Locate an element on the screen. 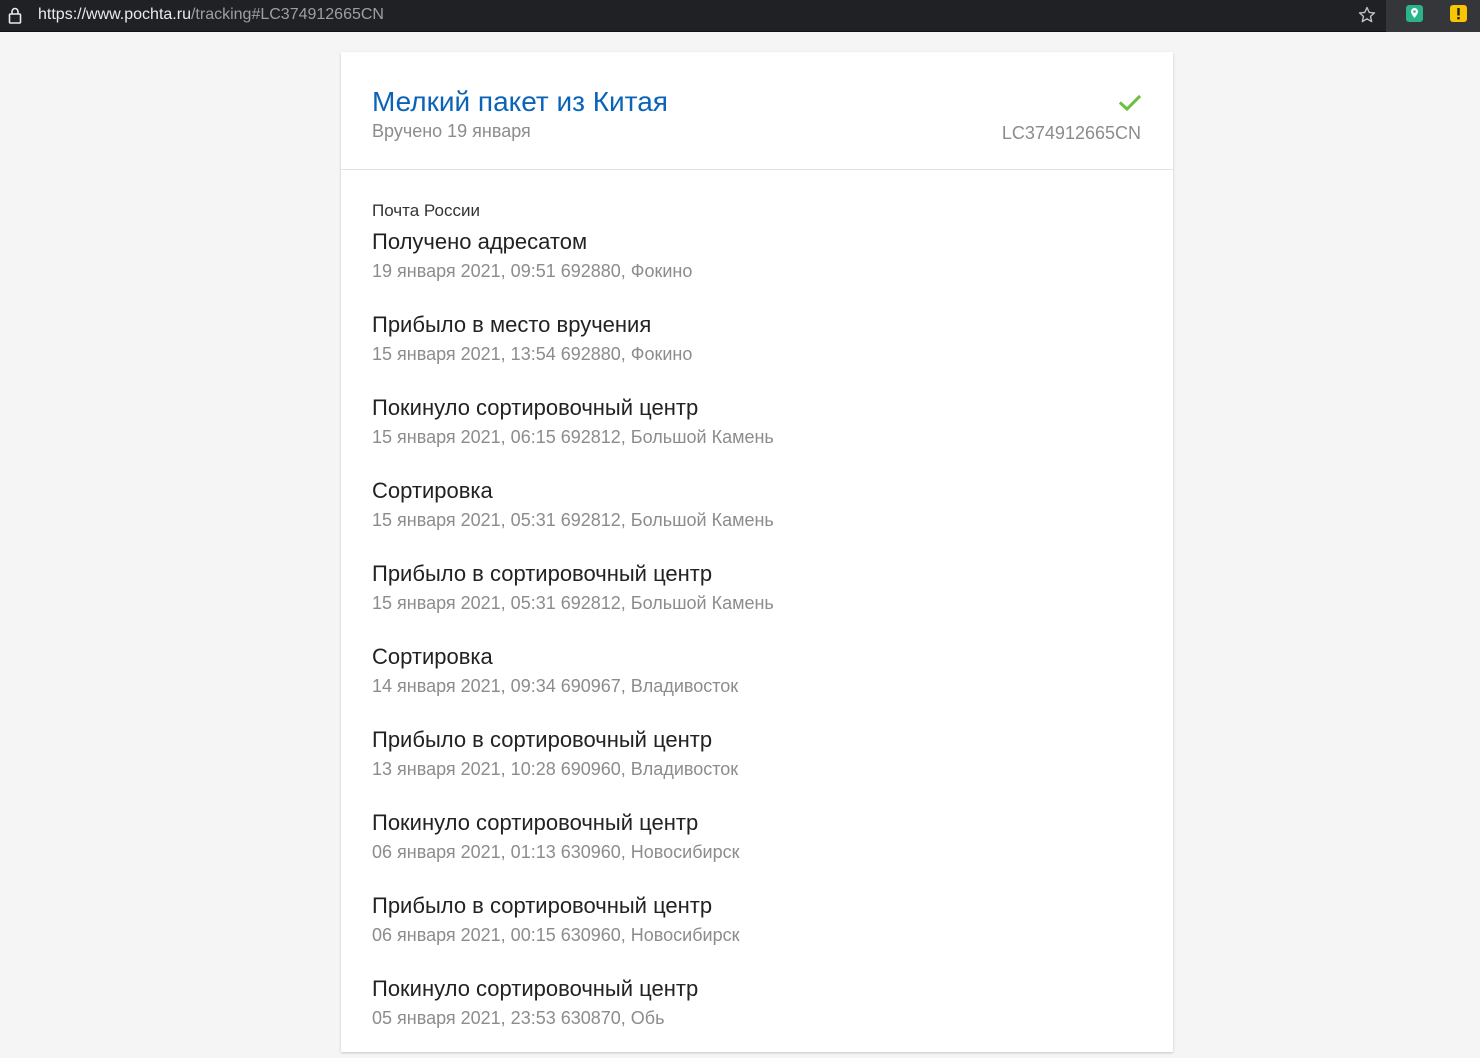 The image size is (1480, 1058). url-domain: https://www.pochta.ru is located at coordinates (114, 14).